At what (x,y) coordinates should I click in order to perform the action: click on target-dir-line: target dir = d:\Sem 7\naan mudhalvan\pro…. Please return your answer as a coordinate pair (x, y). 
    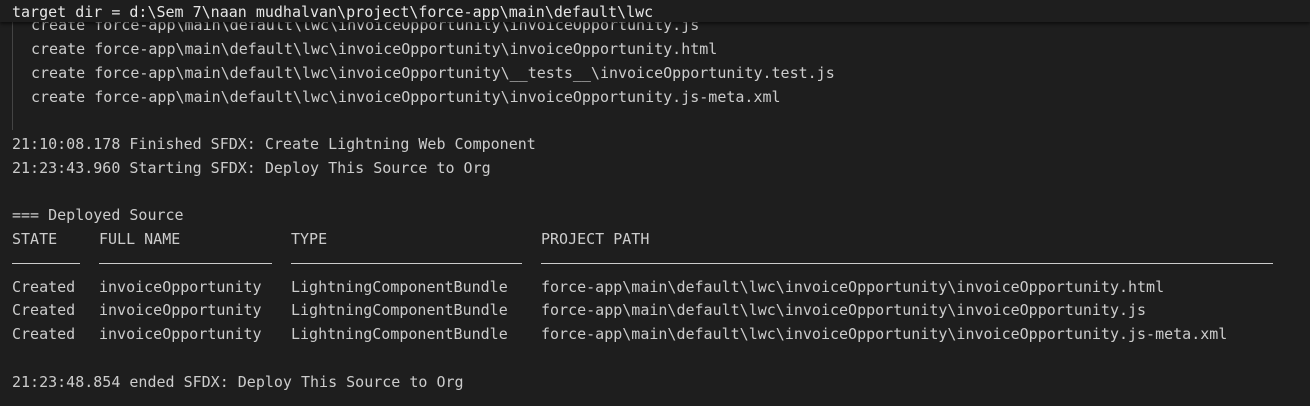
    Looking at the image, I should click on (333, 12).